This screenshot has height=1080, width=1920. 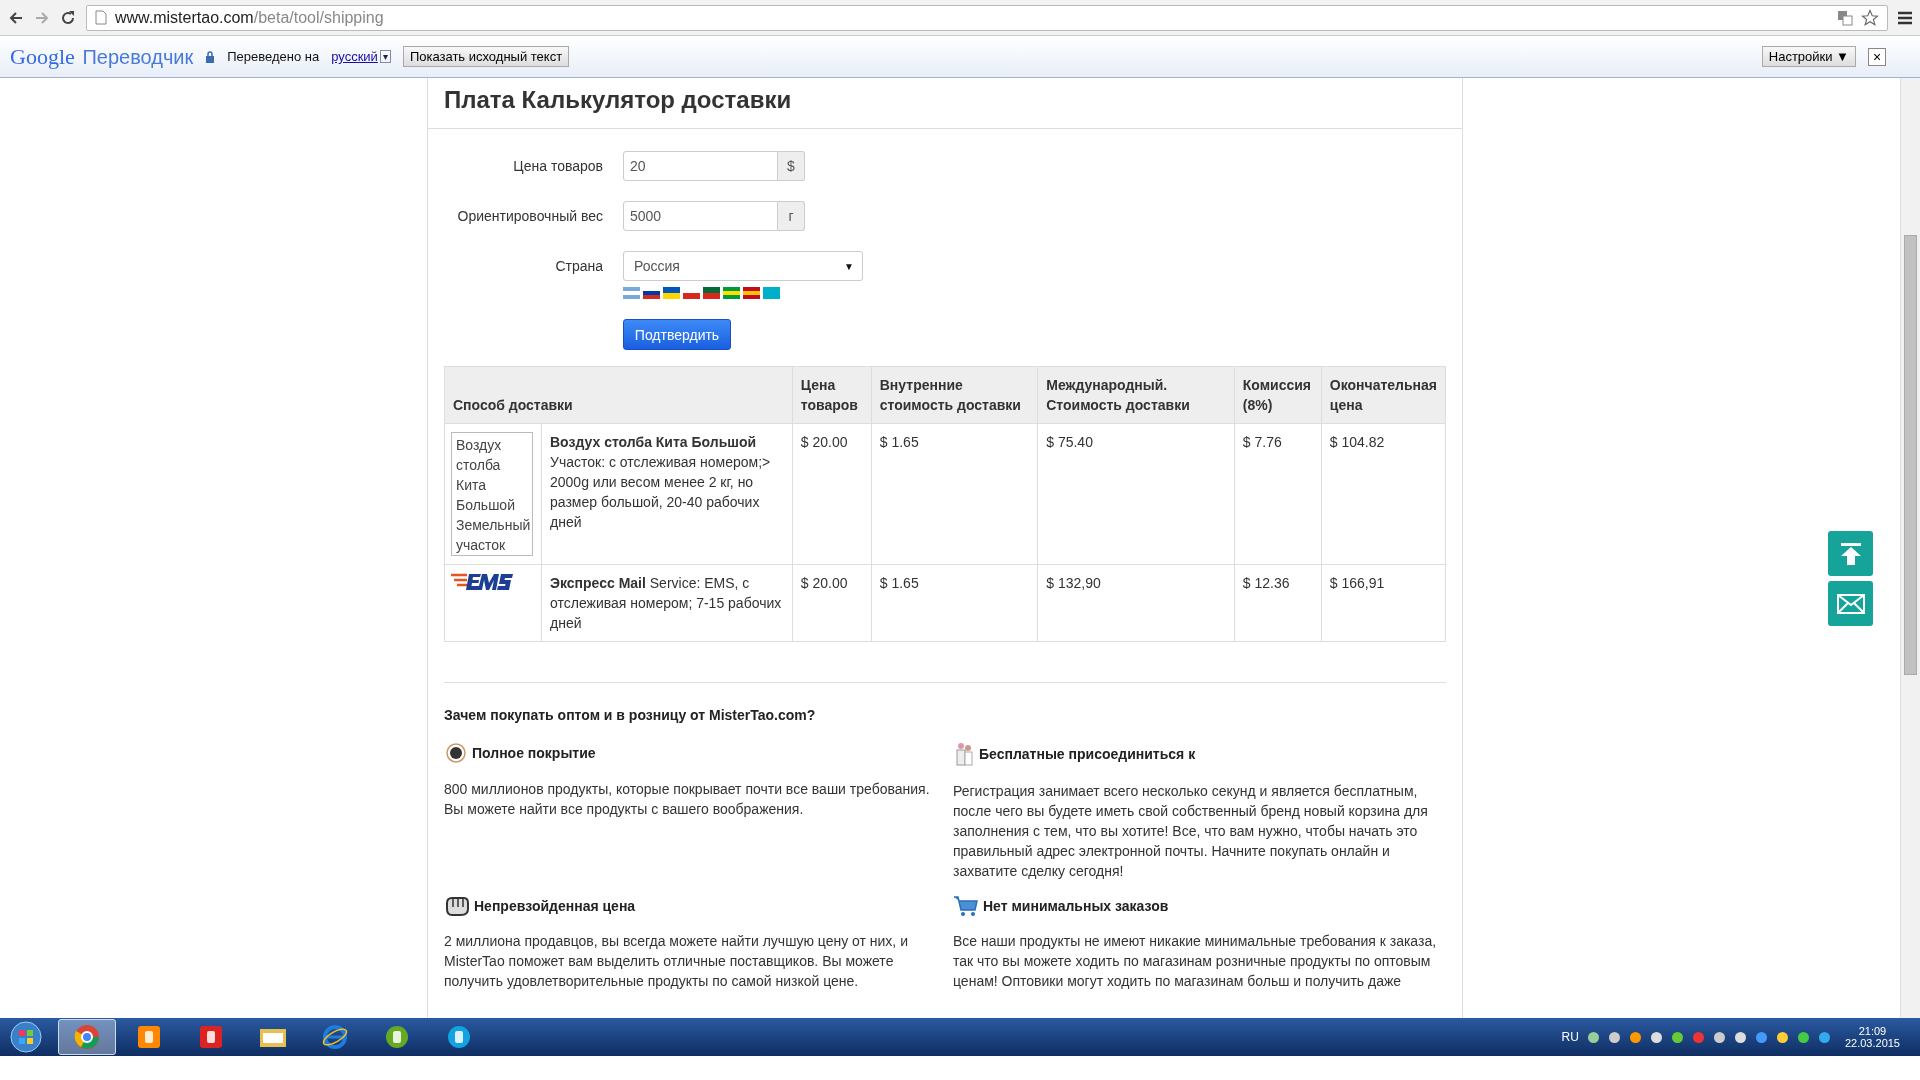 I want to click on fist-icon, so click(x=457, y=906).